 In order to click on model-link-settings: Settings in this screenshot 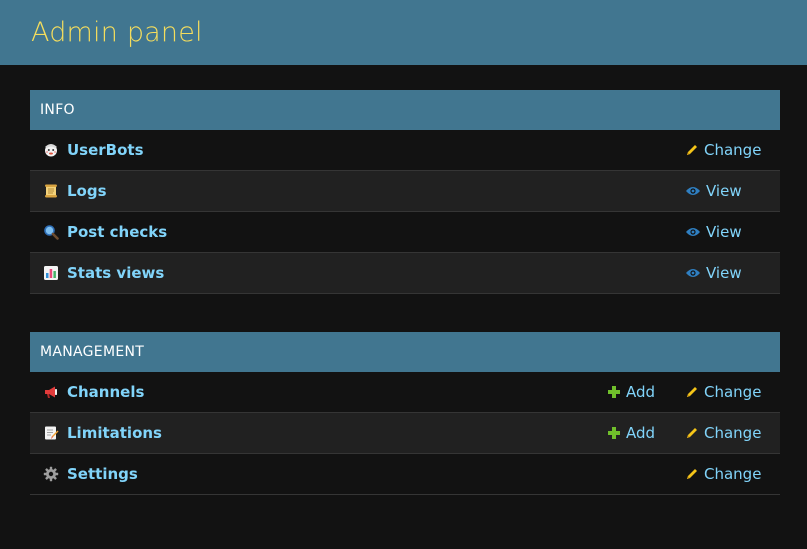, I will do `click(102, 474)`.